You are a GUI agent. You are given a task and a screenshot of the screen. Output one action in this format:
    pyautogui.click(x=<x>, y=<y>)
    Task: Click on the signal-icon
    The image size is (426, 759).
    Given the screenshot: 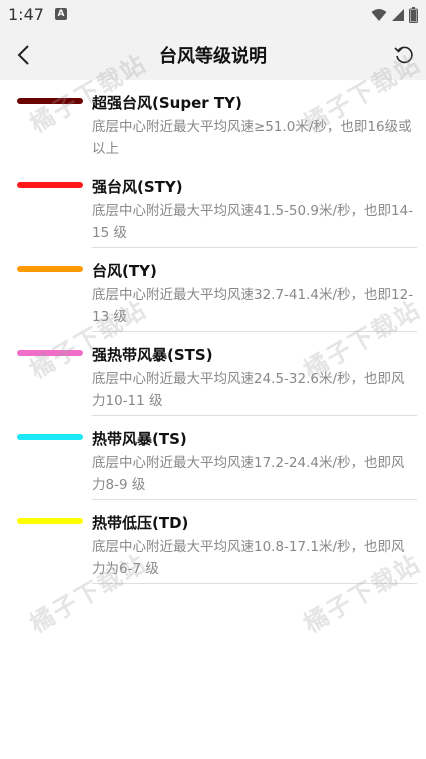 What is the action you would take?
    pyautogui.click(x=398, y=15)
    